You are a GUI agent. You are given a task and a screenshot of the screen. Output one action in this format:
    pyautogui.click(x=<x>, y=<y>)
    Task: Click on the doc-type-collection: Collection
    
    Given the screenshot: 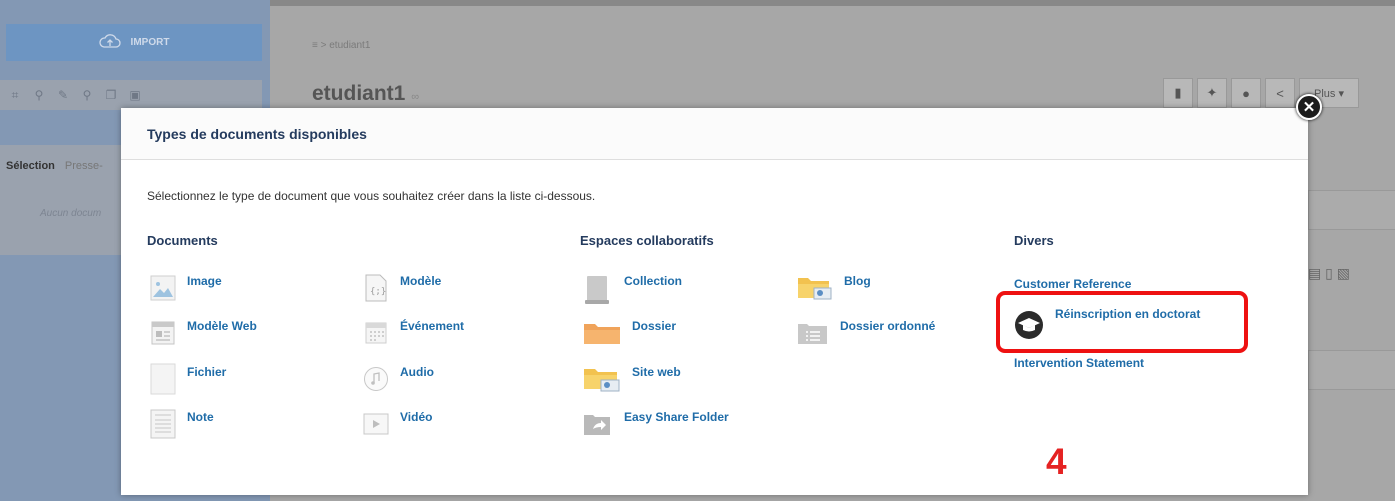 What is the action you would take?
    pyautogui.click(x=632, y=290)
    